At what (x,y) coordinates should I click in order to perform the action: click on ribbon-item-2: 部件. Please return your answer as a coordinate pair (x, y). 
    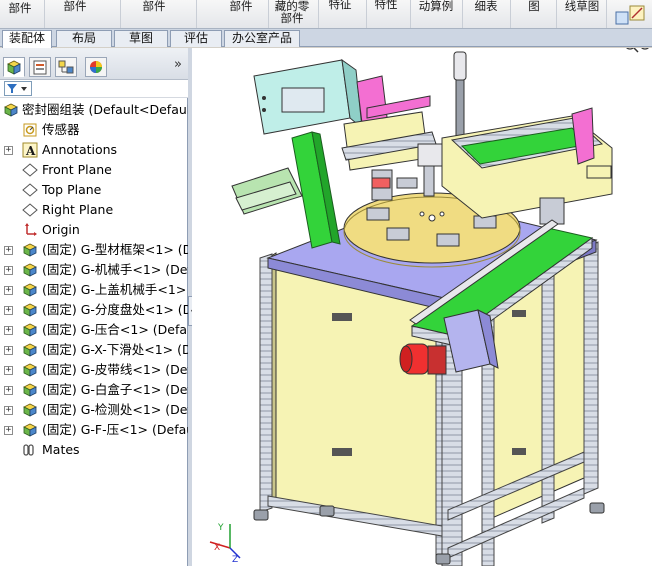
    Looking at the image, I should click on (154, 14).